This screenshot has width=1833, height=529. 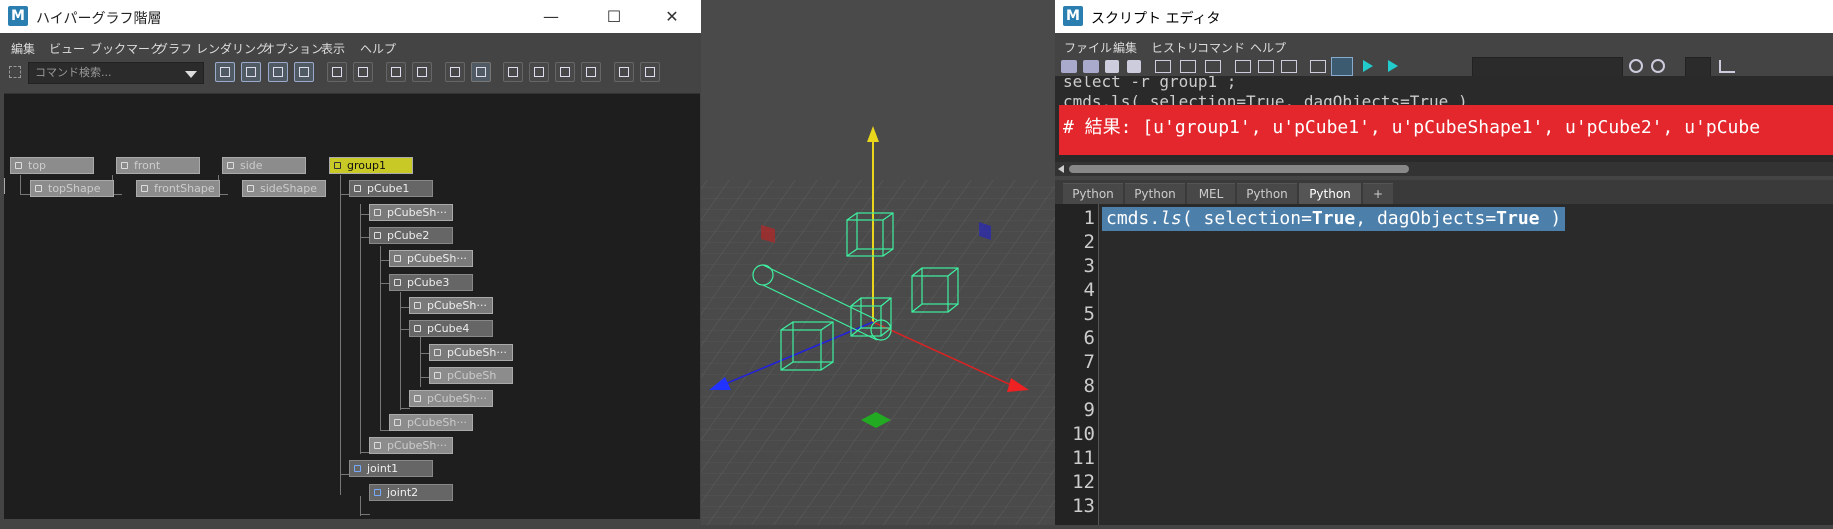 What do you see at coordinates (1636, 66) in the screenshot?
I see `search-down-icon` at bounding box center [1636, 66].